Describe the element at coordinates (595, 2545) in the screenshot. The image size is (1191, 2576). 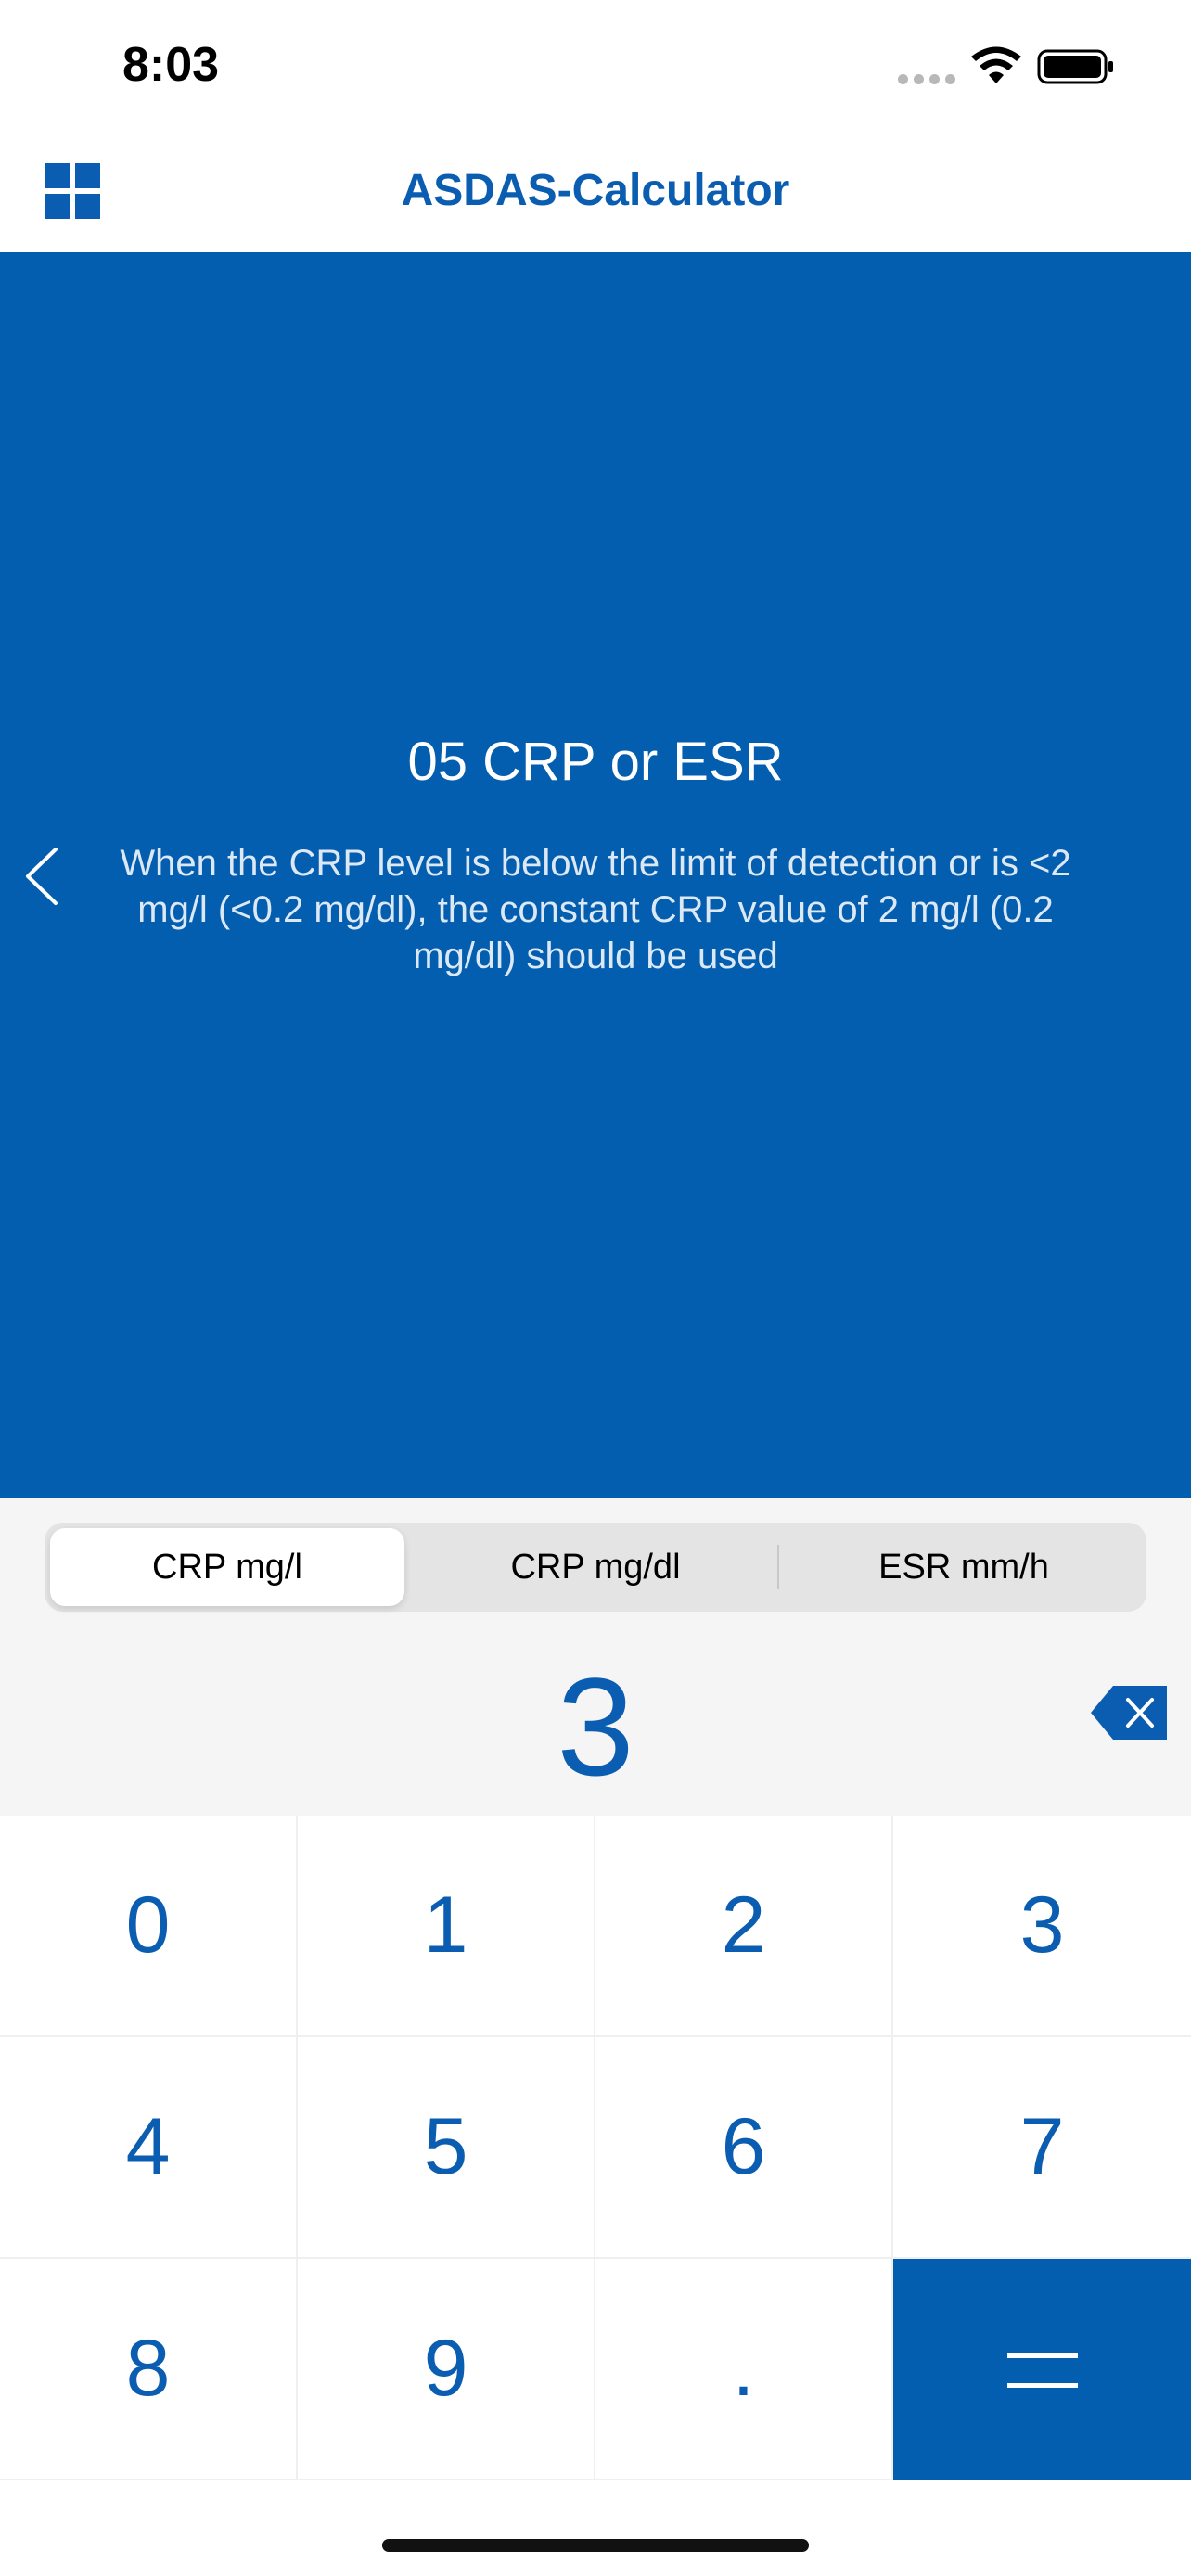
I see `home-indicator` at that location.